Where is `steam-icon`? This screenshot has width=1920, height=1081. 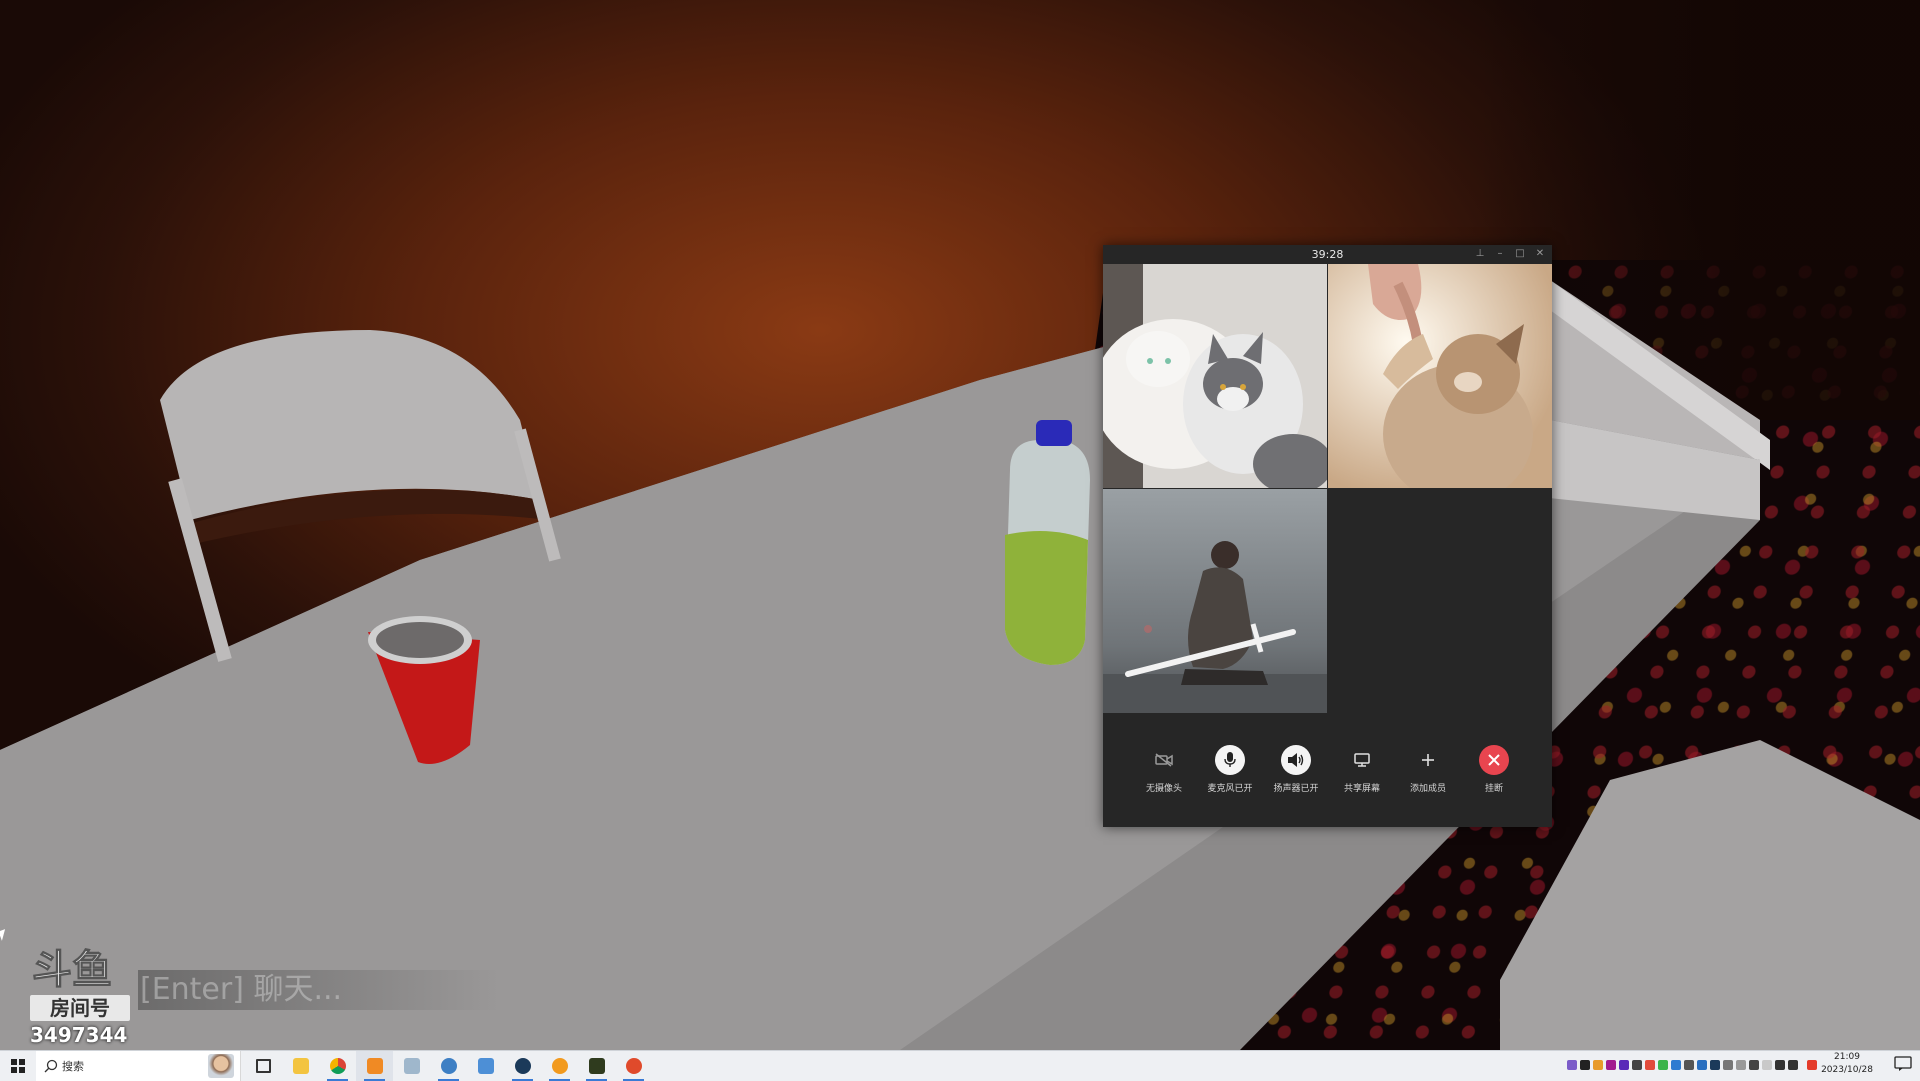
steam-icon is located at coordinates (522, 1066).